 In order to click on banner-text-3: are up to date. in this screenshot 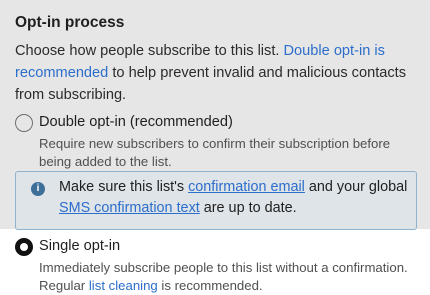, I will do `click(248, 208)`.